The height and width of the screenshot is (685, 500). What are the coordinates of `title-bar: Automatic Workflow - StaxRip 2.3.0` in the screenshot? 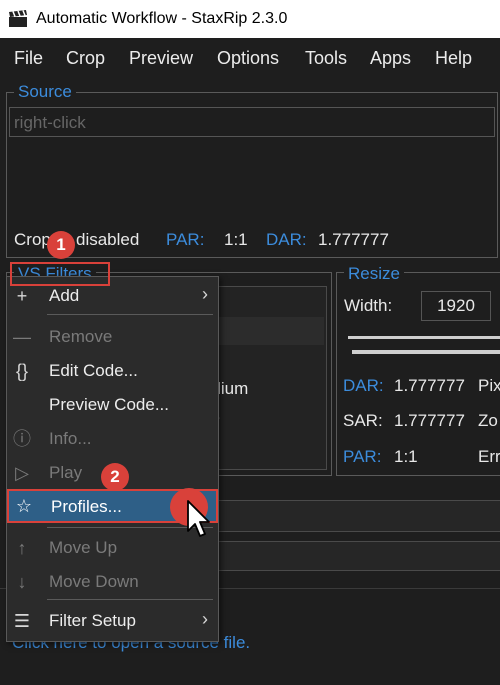 It's located at (250, 19).